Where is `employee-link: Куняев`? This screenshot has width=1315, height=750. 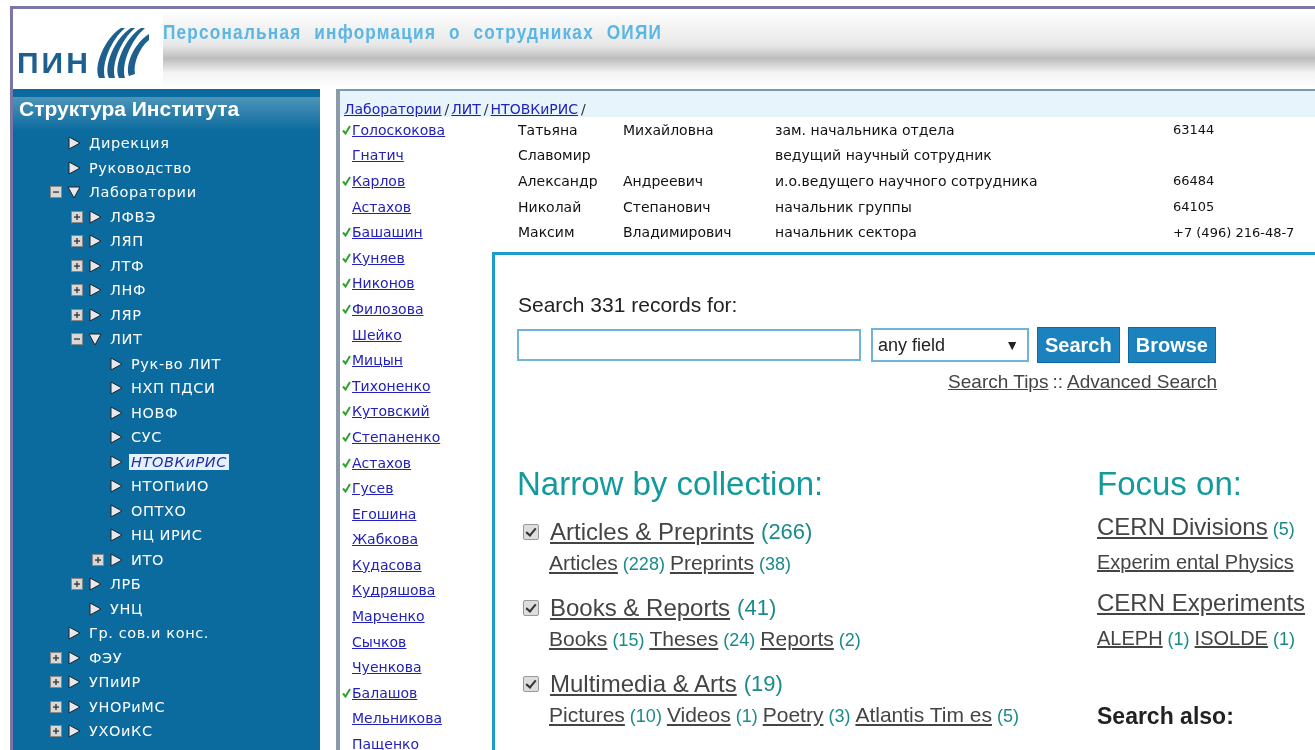
employee-link: Куняев is located at coordinates (378, 257).